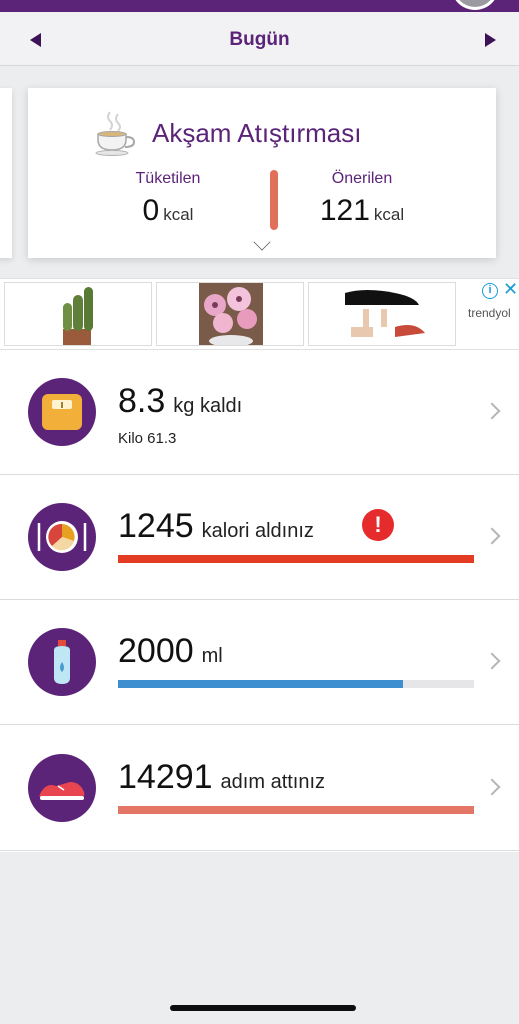 This screenshot has height=1024, width=519. What do you see at coordinates (489, 313) in the screenshot?
I see `ad-brand-logo: trendyol` at bounding box center [489, 313].